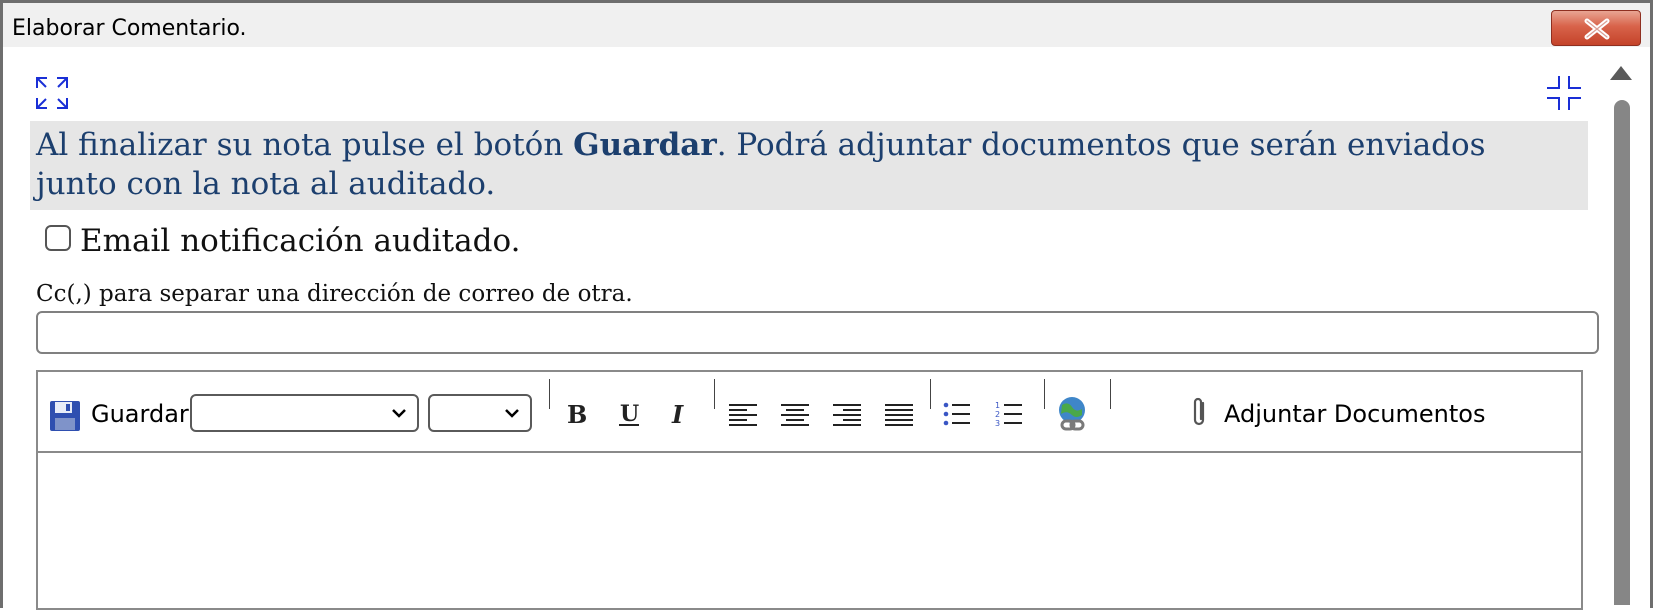 This screenshot has height=613, width=1653. I want to click on email-notification-checkbox, so click(58, 238).